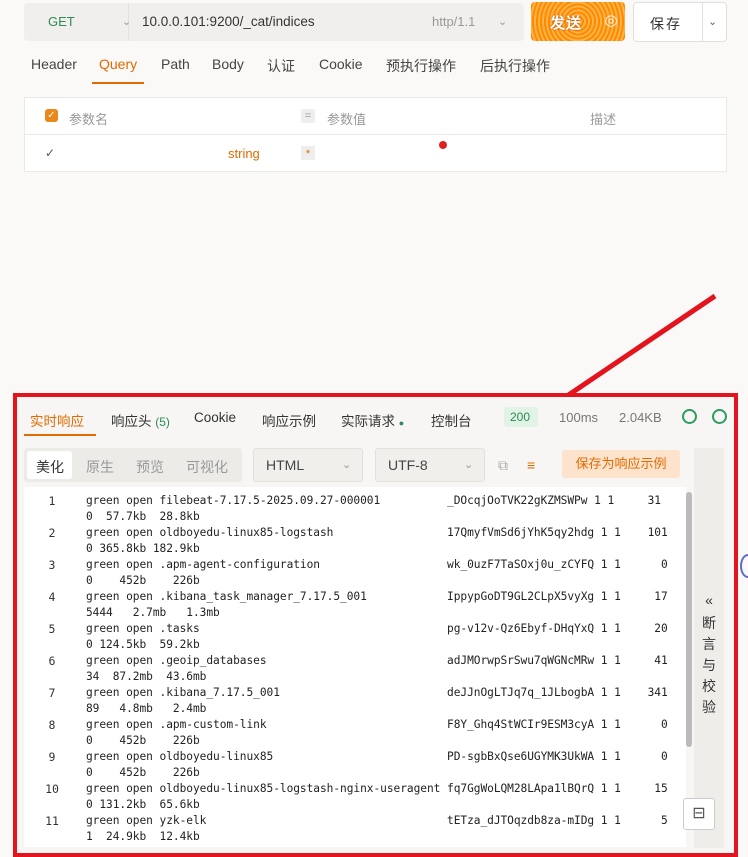 The image size is (748, 857). What do you see at coordinates (285, 465) in the screenshot?
I see `content-type-value: HTML` at bounding box center [285, 465].